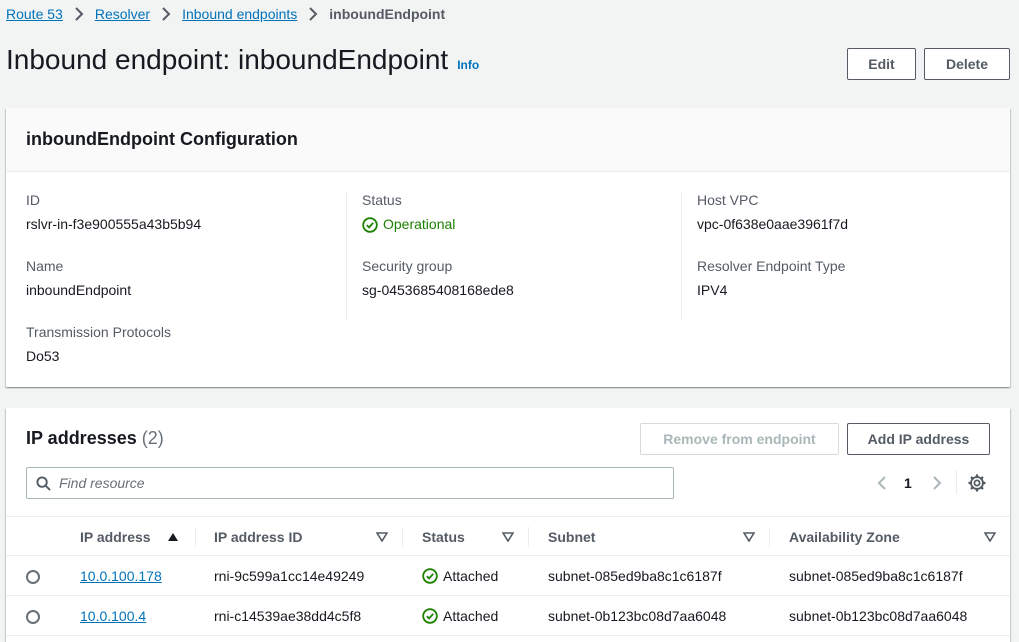  I want to click on security-group-field: Security group sg-0453685408168ede8, so click(514, 291).